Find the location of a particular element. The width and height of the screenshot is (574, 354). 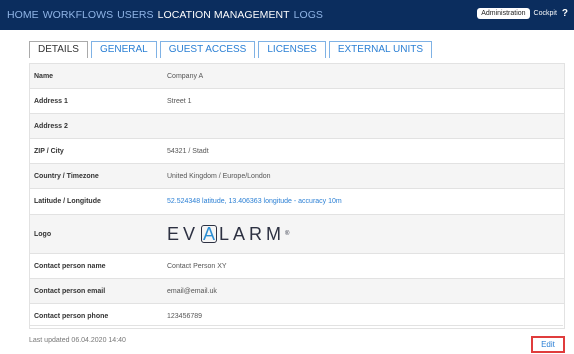

detail-label: Logo is located at coordinates (43, 234).